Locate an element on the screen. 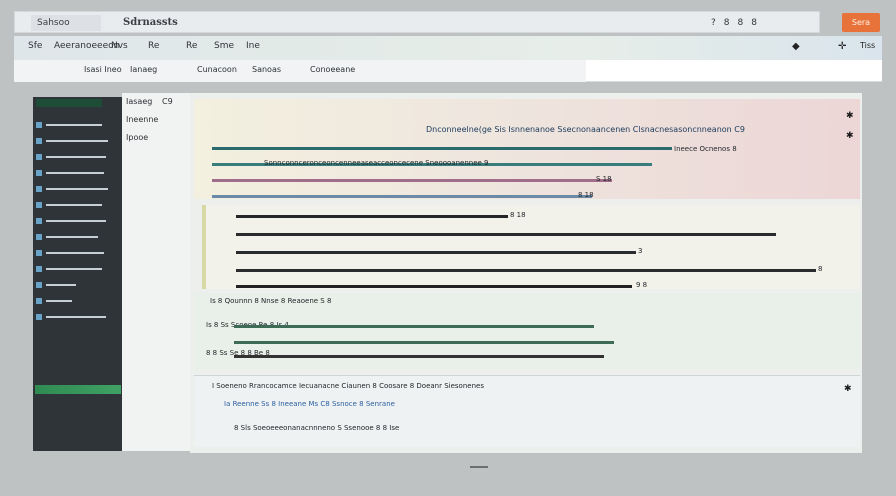 This screenshot has width=896, height=496. menu-item-3: Nvs is located at coordinates (119, 46).